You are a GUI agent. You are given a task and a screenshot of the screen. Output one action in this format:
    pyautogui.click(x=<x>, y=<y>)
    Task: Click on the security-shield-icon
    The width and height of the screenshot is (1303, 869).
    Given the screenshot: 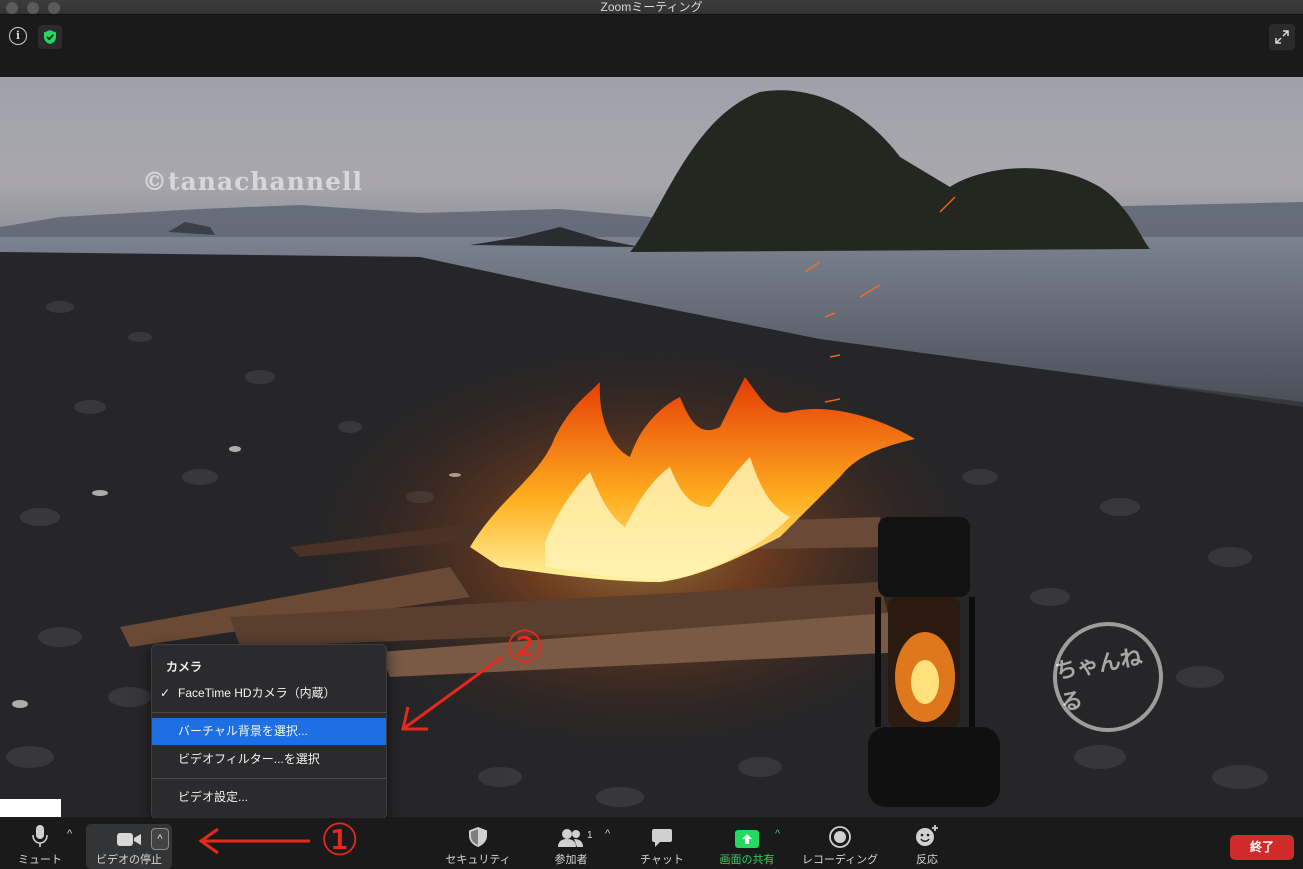 What is the action you would take?
    pyautogui.click(x=478, y=833)
    